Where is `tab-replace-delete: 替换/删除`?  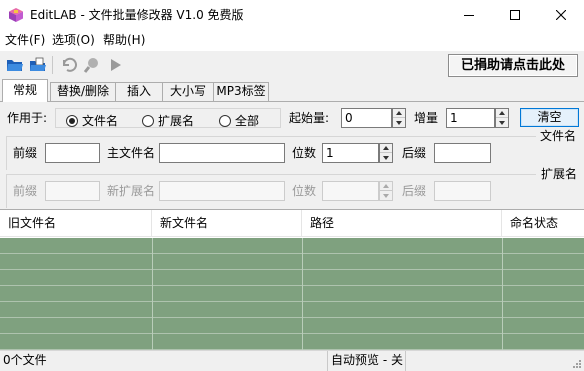 tab-replace-delete: 替换/删除 is located at coordinates (83, 91).